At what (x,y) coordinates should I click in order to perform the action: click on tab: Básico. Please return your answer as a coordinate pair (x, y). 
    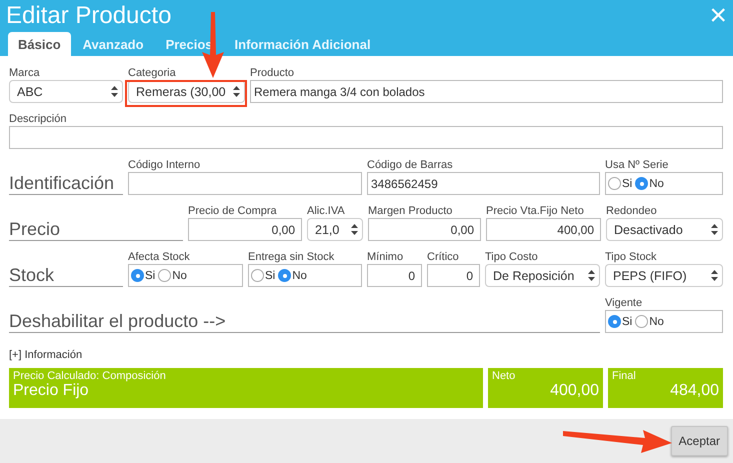
    Looking at the image, I should click on (39, 44).